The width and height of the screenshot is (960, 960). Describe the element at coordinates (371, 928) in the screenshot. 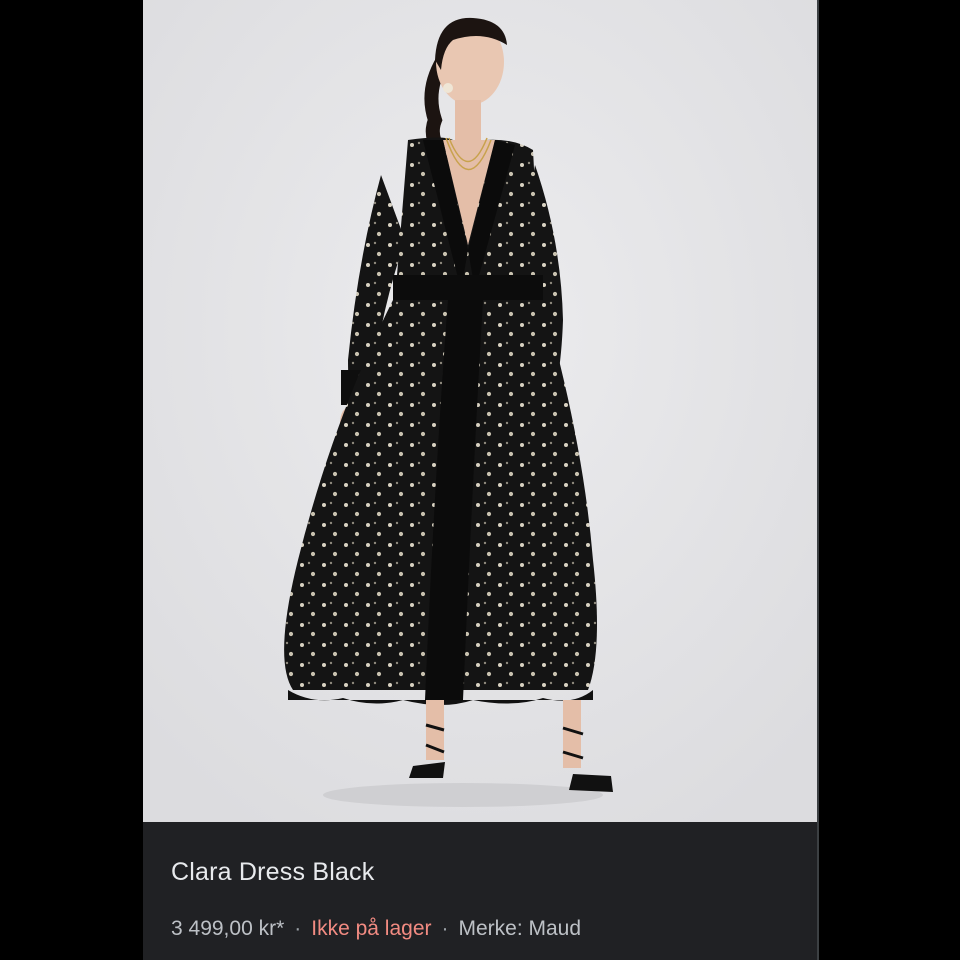

I see `stock-status: Ikke på lager` at that location.